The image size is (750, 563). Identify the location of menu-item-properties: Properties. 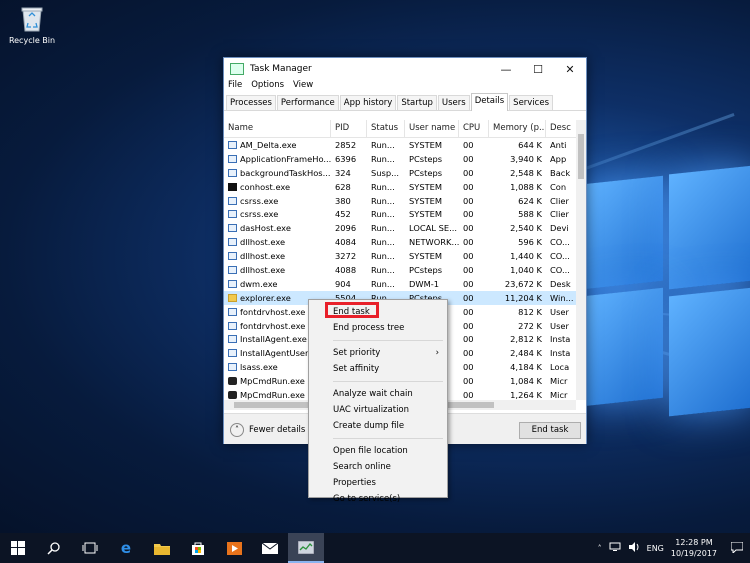
(378, 483).